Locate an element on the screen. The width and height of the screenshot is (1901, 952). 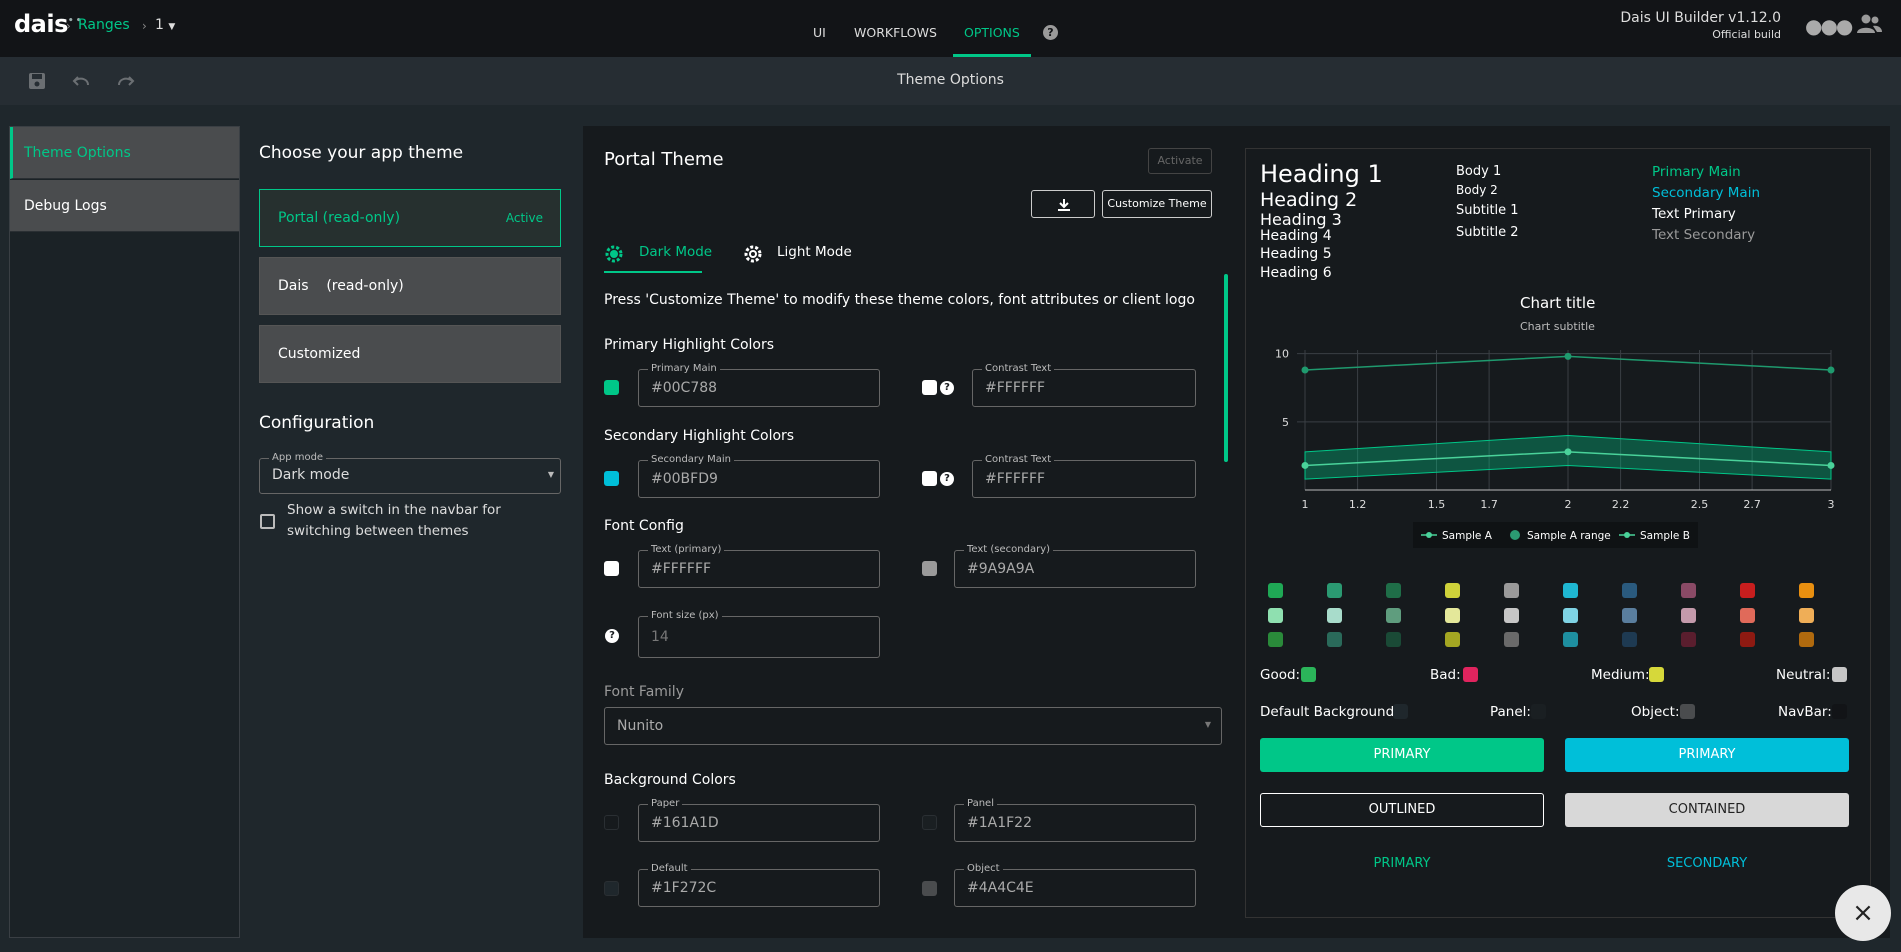
secondary-main-text: Secondary Main is located at coordinates (1706, 193).